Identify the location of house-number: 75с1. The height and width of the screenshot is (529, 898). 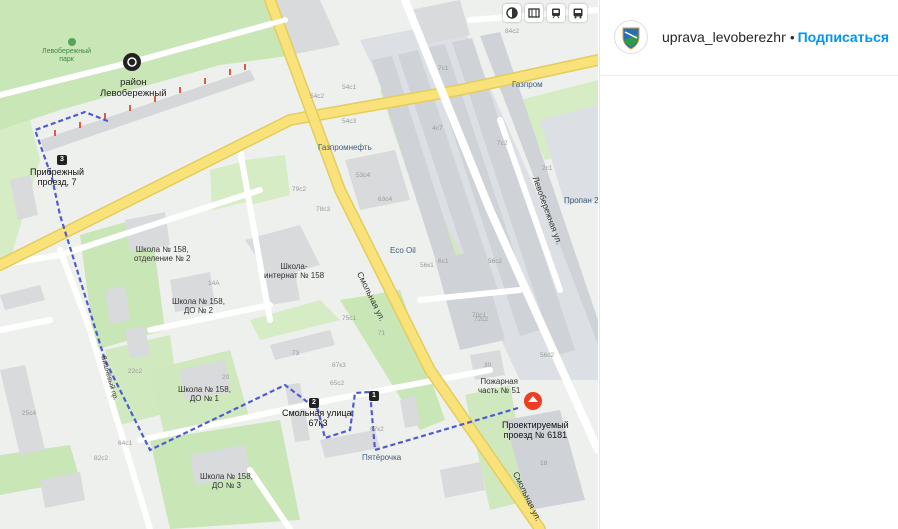
(349, 318).